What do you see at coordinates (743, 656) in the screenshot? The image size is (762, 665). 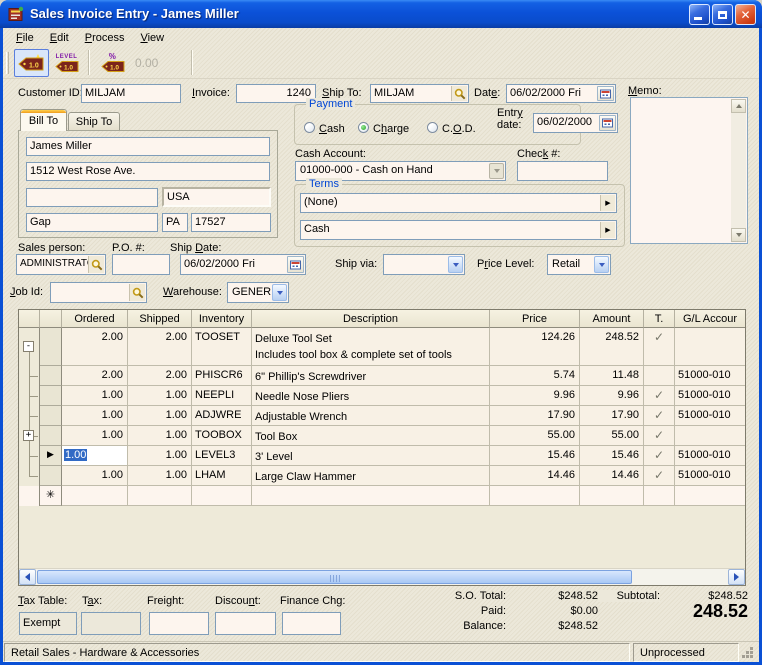 I see `resize-grip` at bounding box center [743, 656].